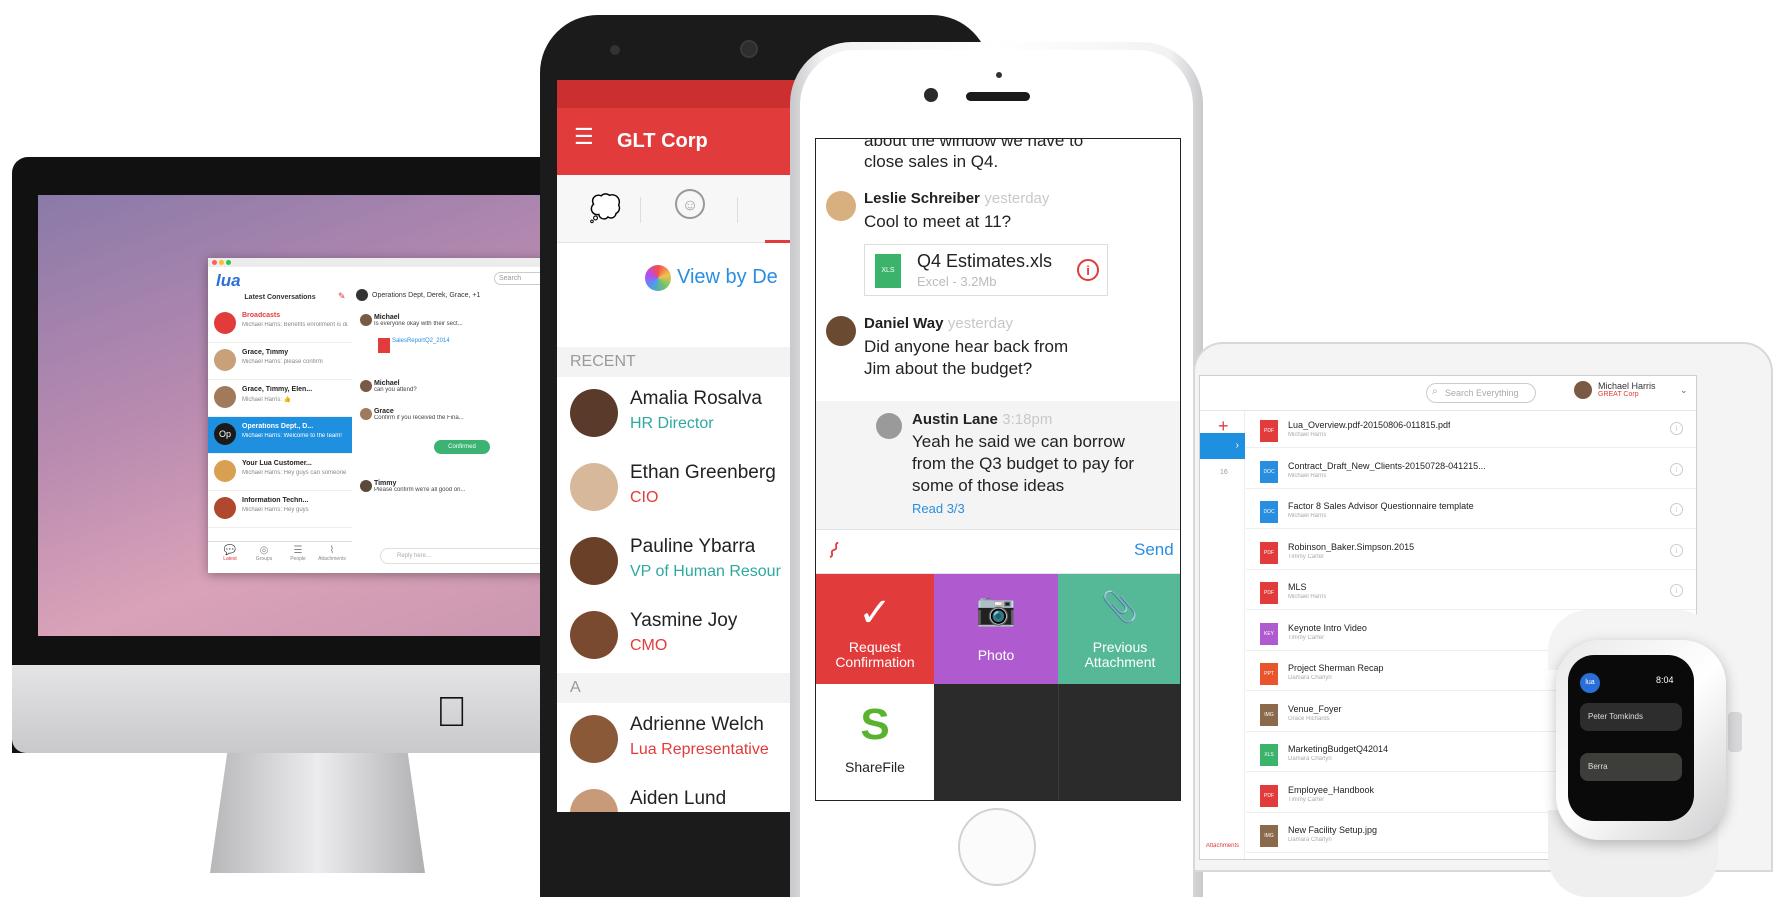 This screenshot has height=897, width=1789. What do you see at coordinates (696, 398) in the screenshot?
I see `contact-name: Amalia Rosalva` at bounding box center [696, 398].